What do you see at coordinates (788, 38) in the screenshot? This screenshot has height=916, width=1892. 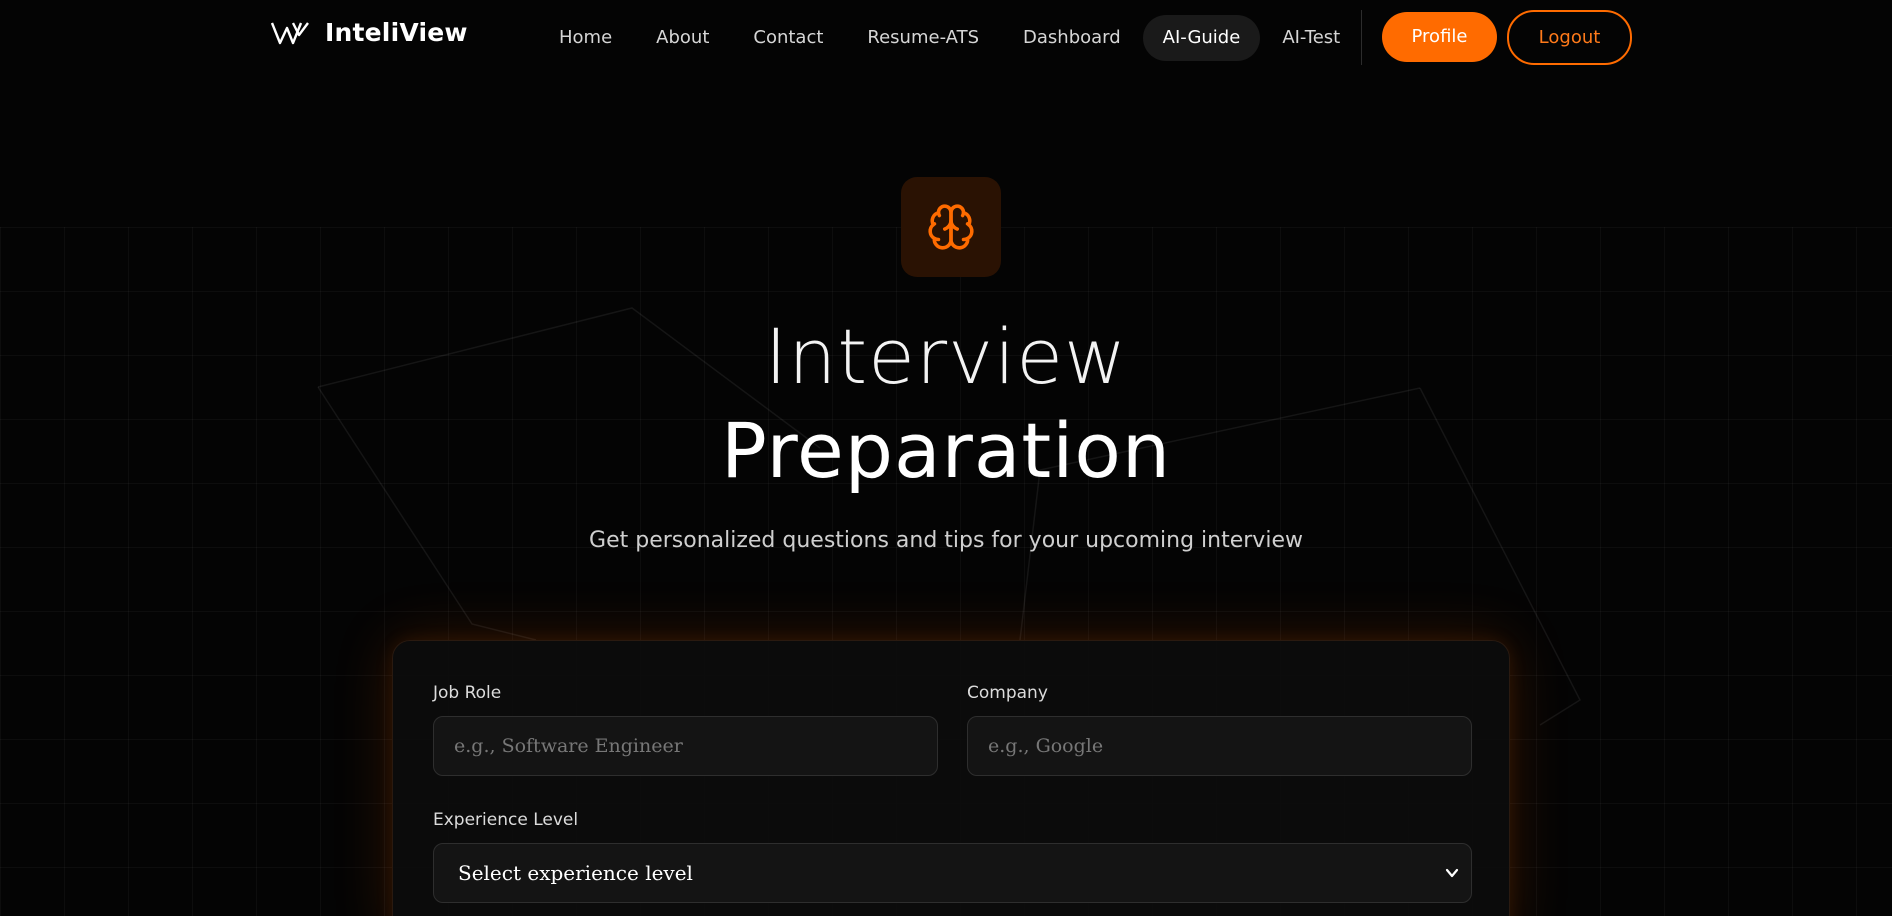 I see `nav-contact: Contact` at bounding box center [788, 38].